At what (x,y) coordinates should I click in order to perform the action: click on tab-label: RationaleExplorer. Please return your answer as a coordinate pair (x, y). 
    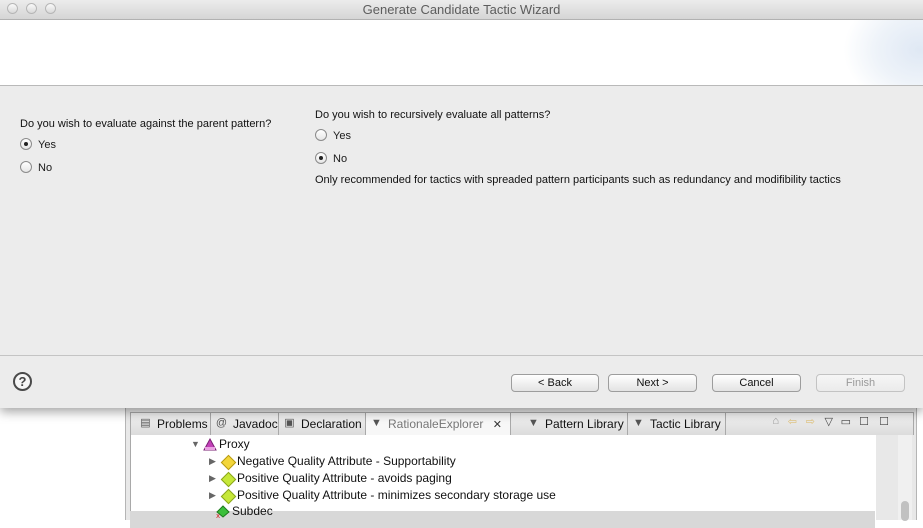
    Looking at the image, I should click on (436, 424).